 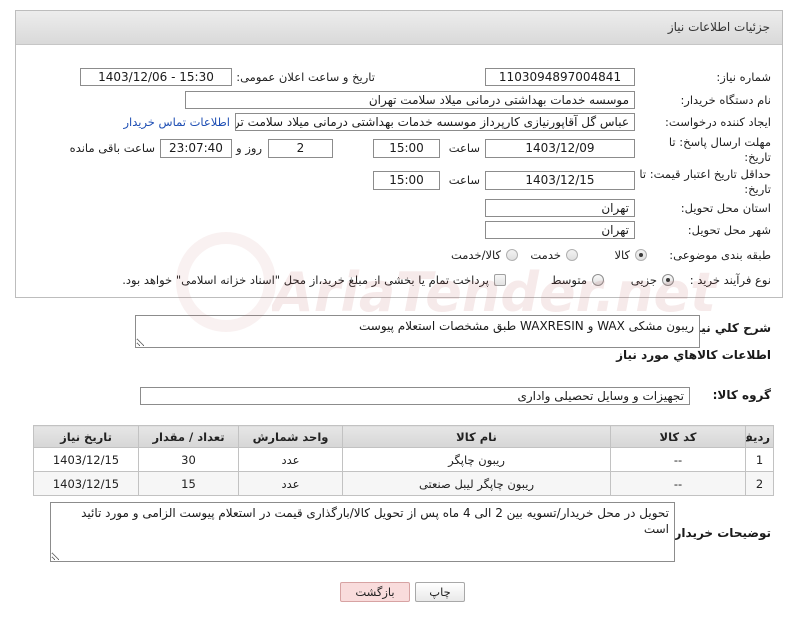 I want to click on province-field: تهران, so click(x=560, y=208).